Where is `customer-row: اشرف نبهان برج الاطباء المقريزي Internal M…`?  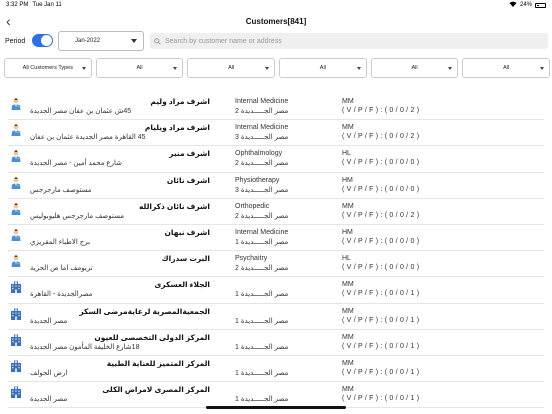
customer-row: اشرف نبهان برج الاطباء المقريزي Internal M… is located at coordinates (276, 238).